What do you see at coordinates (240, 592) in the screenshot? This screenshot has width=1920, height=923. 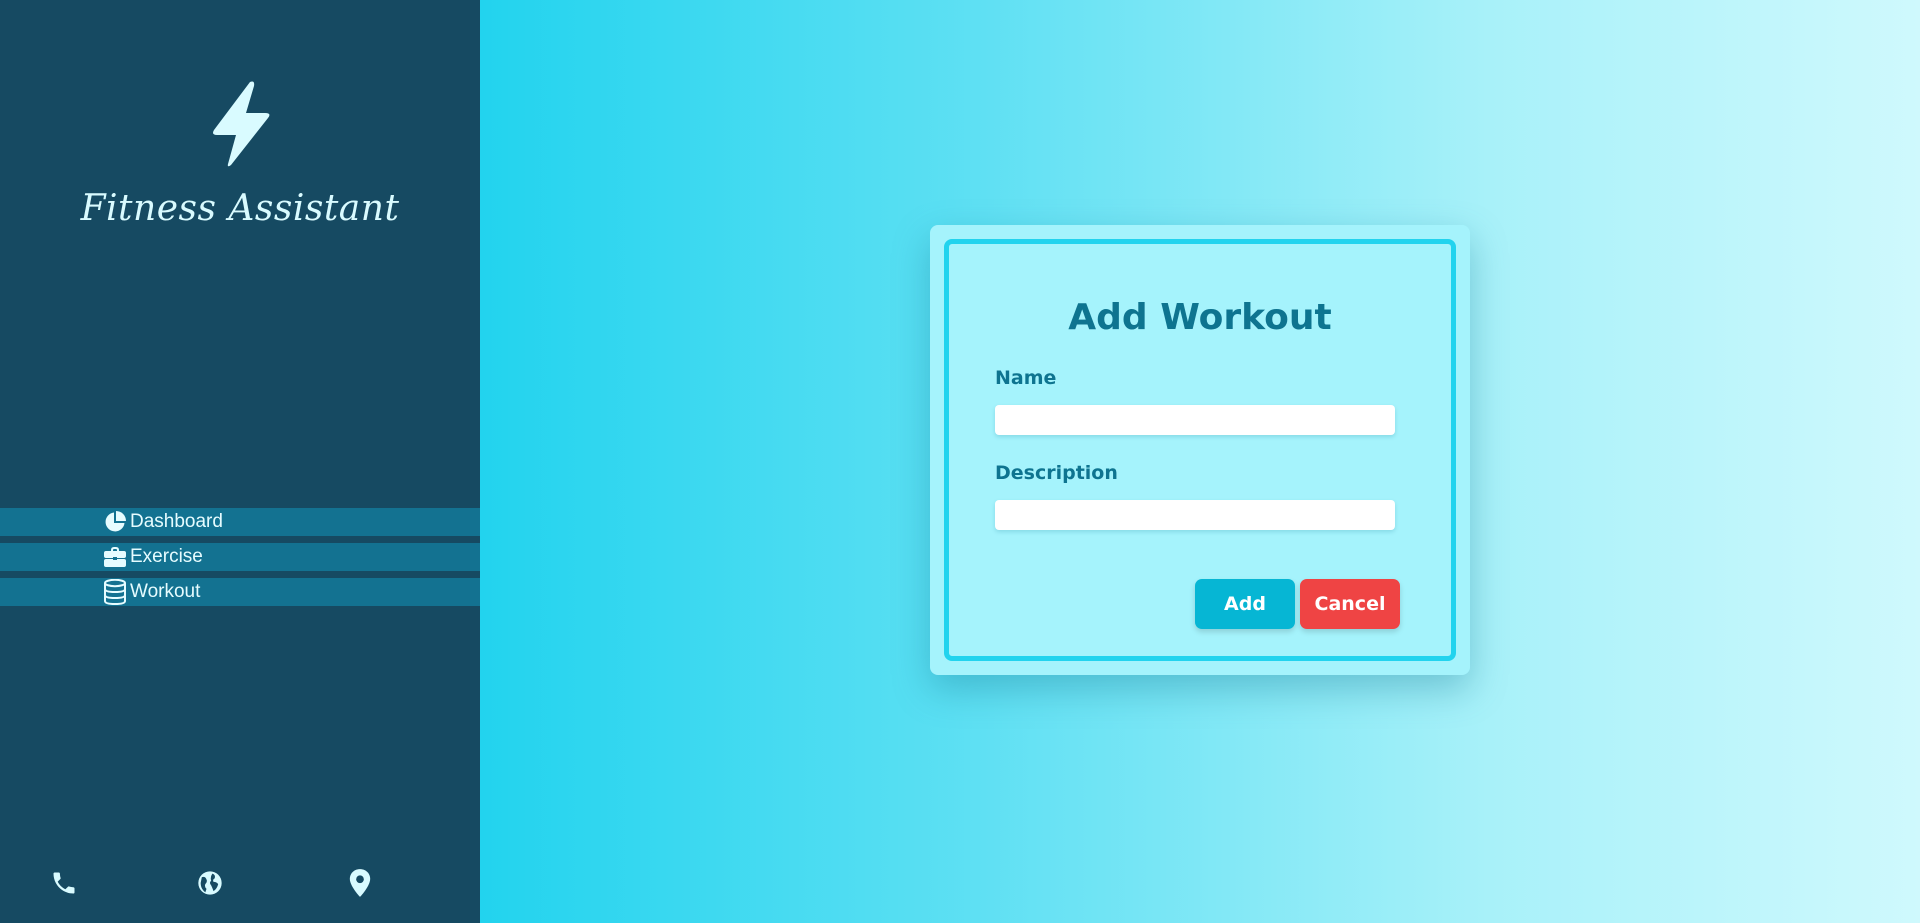 I see `sidebar-item-workout: Workout` at bounding box center [240, 592].